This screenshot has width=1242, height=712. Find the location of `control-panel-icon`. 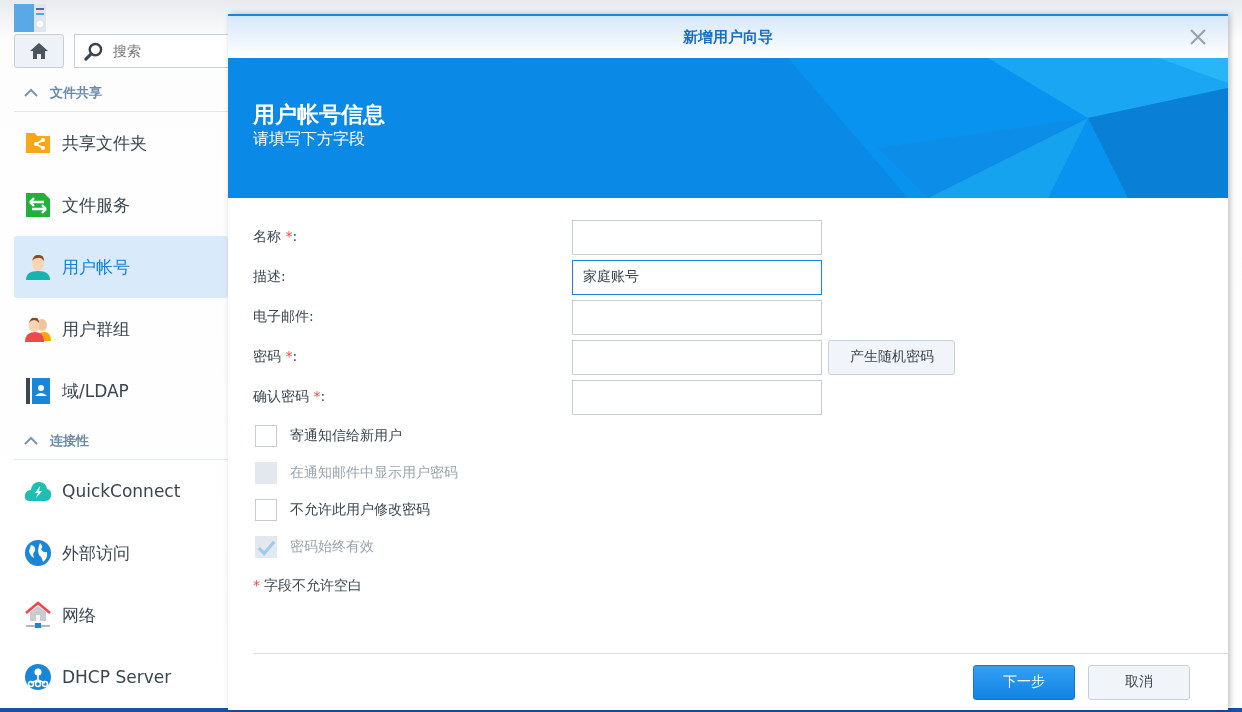

control-panel-icon is located at coordinates (30, 18).